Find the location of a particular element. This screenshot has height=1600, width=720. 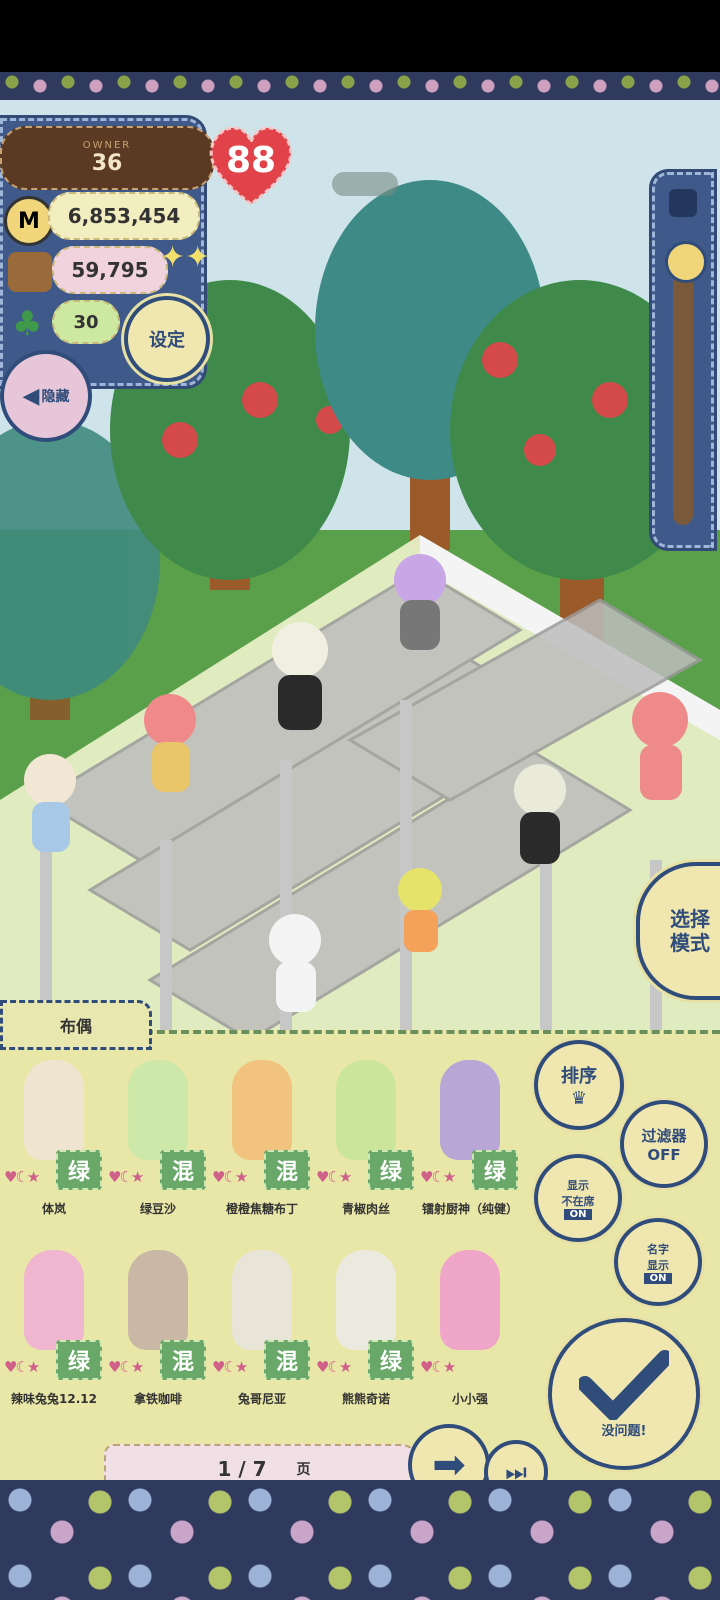

filter-button: 过滤器 OFF is located at coordinates (664, 1144).